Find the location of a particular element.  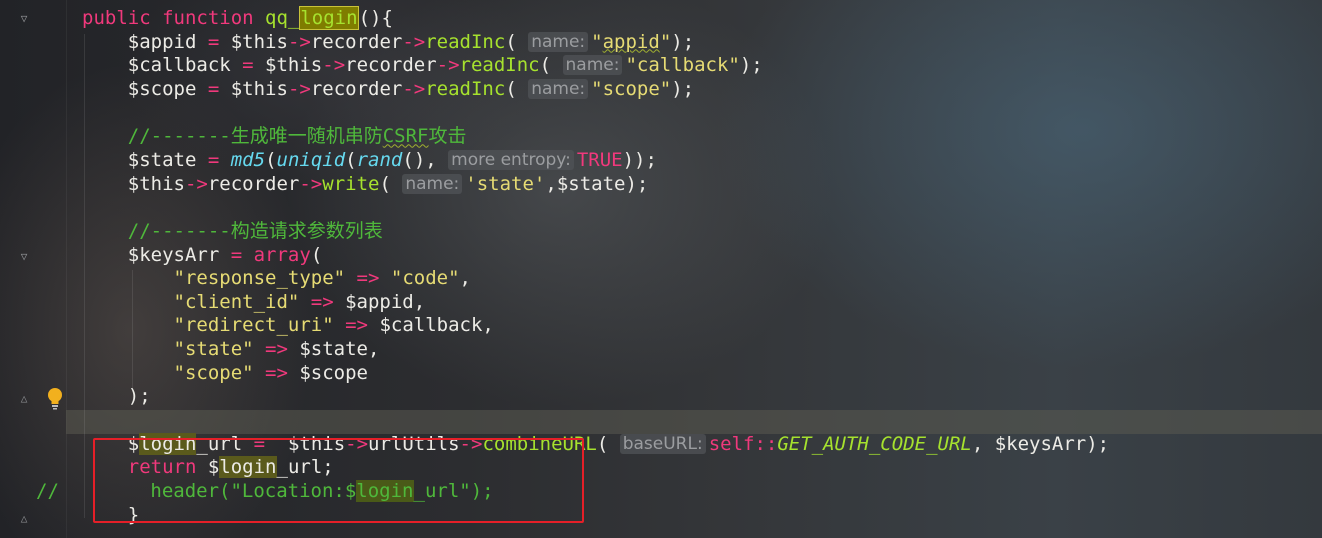

code-token: )); is located at coordinates (639, 159).